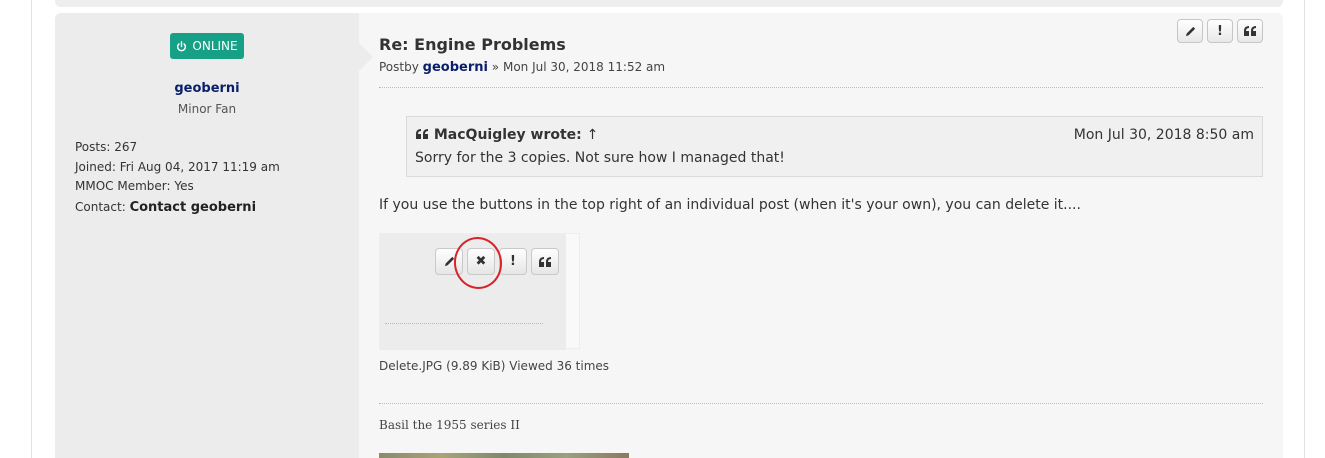 This screenshot has height=458, width=1325. I want to click on red-circle-annotation, so click(478, 263).